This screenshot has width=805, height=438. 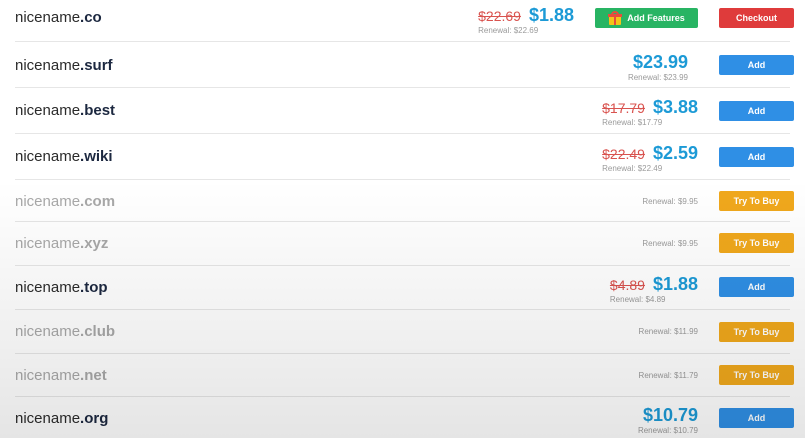 What do you see at coordinates (670, 415) in the screenshot?
I see `sale-price: $10.79` at bounding box center [670, 415].